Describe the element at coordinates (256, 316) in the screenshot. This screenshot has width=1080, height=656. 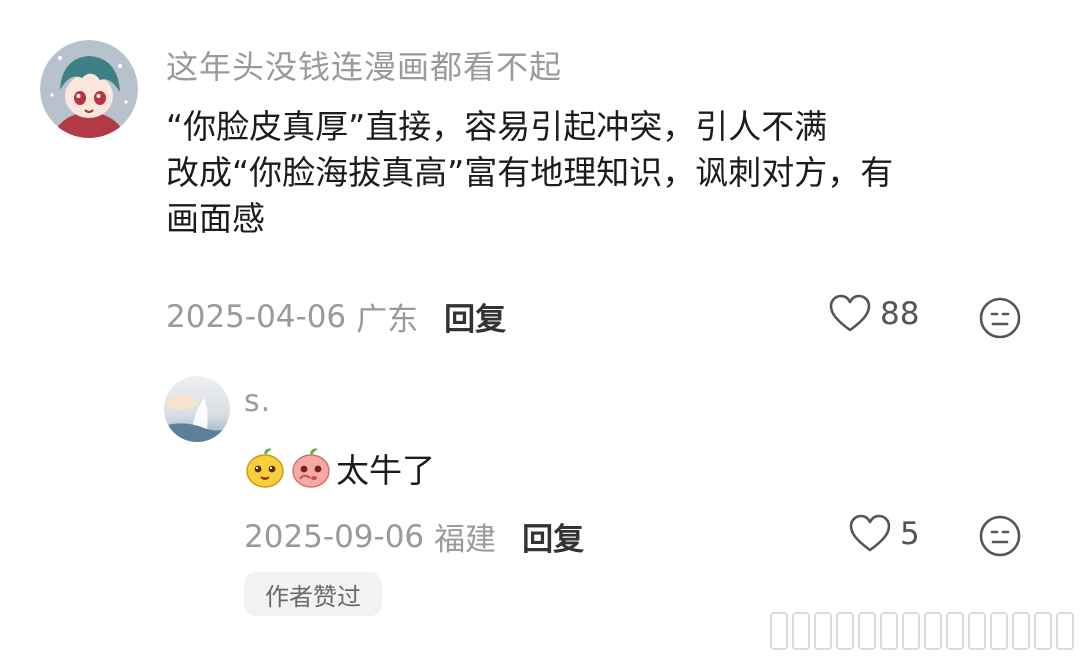
I see `comment-date: 2025-04-06` at that location.